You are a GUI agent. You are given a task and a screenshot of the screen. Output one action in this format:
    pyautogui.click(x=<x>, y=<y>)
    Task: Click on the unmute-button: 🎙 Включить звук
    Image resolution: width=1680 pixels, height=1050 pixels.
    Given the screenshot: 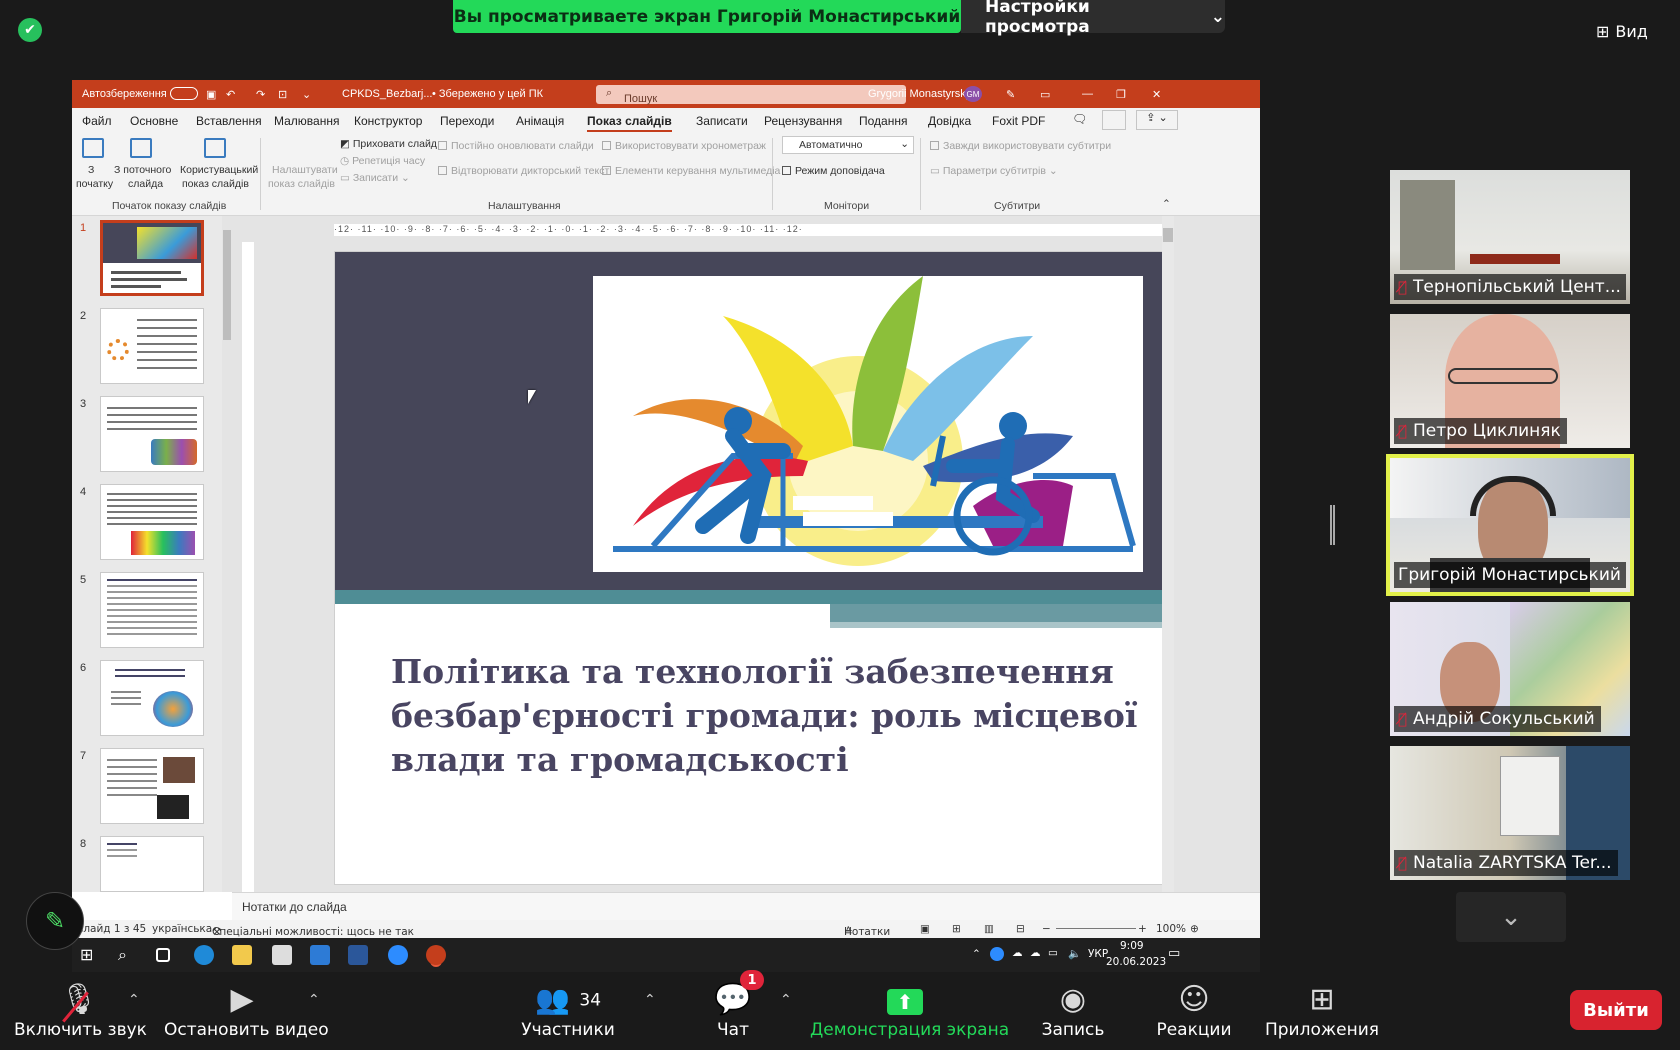 What is the action you would take?
    pyautogui.click(x=80, y=1010)
    